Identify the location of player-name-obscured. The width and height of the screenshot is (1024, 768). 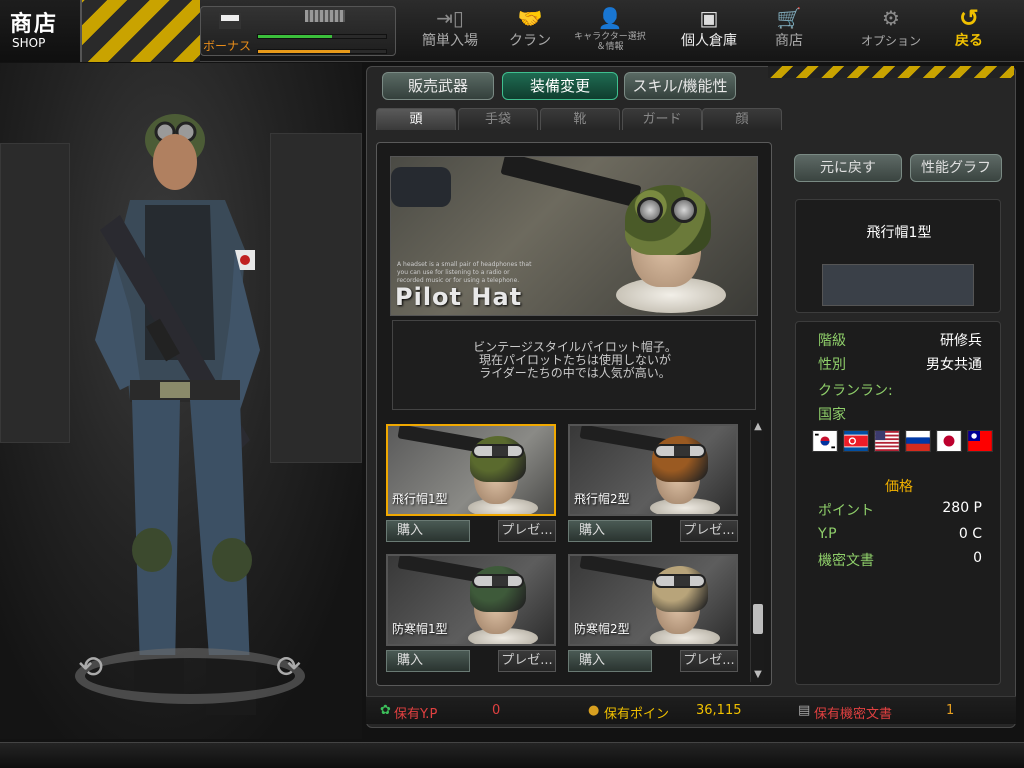
(325, 16).